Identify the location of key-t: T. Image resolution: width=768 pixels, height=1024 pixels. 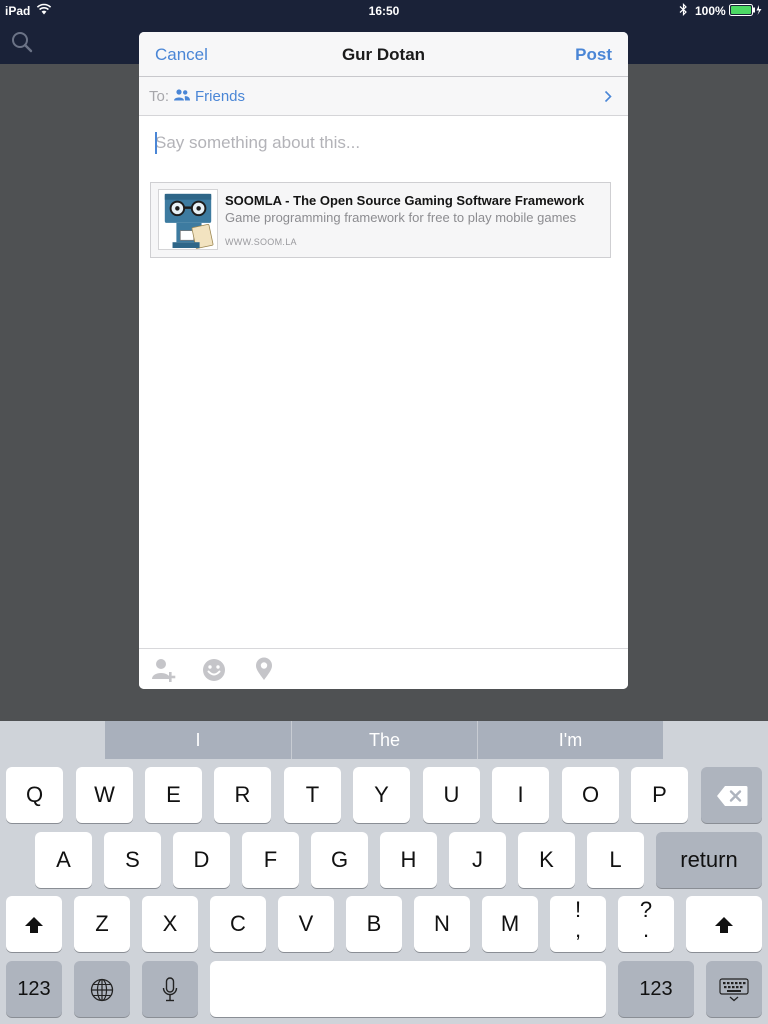
(312, 795).